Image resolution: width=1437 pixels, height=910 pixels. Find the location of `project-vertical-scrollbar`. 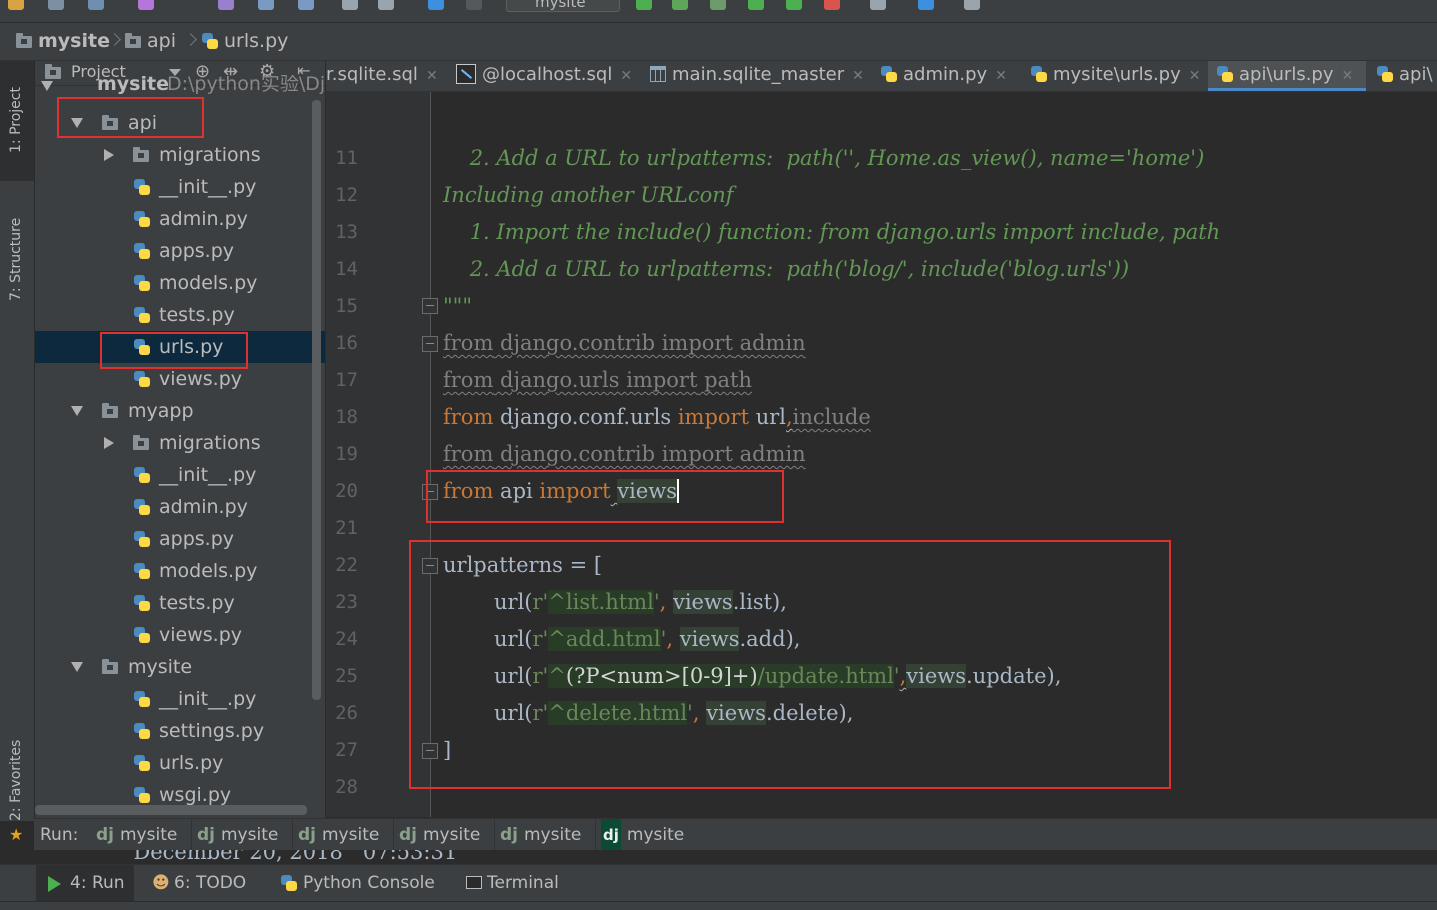

project-vertical-scrollbar is located at coordinates (316, 400).